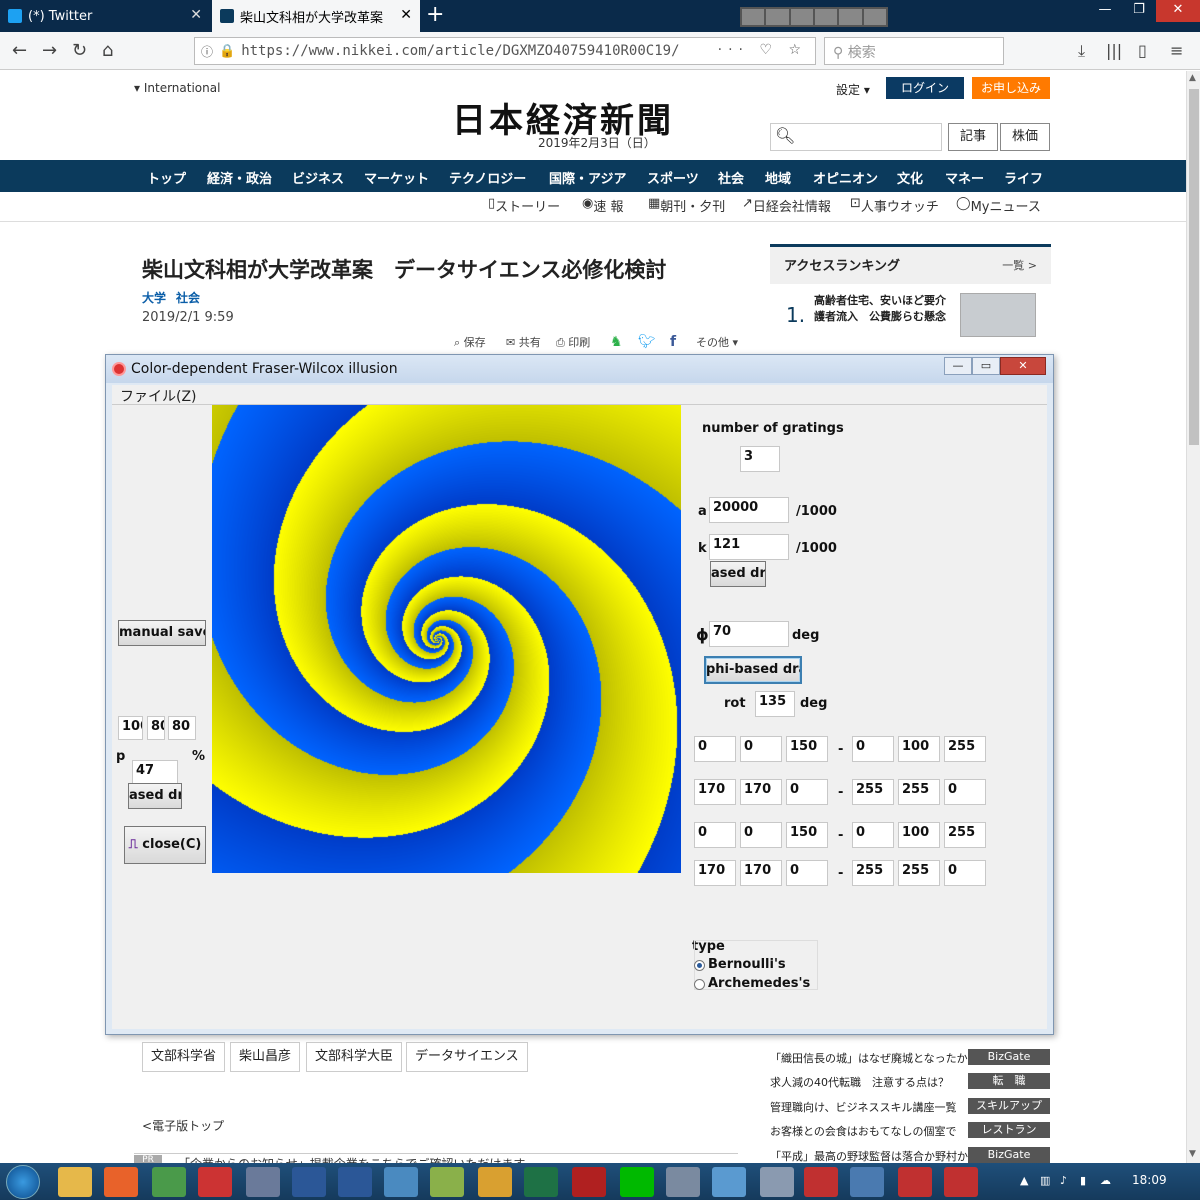 The width and height of the screenshot is (1200, 1200). Describe the element at coordinates (105, 16) in the screenshot. I see `tab-twitter: (*) Twitter ✕` at that location.